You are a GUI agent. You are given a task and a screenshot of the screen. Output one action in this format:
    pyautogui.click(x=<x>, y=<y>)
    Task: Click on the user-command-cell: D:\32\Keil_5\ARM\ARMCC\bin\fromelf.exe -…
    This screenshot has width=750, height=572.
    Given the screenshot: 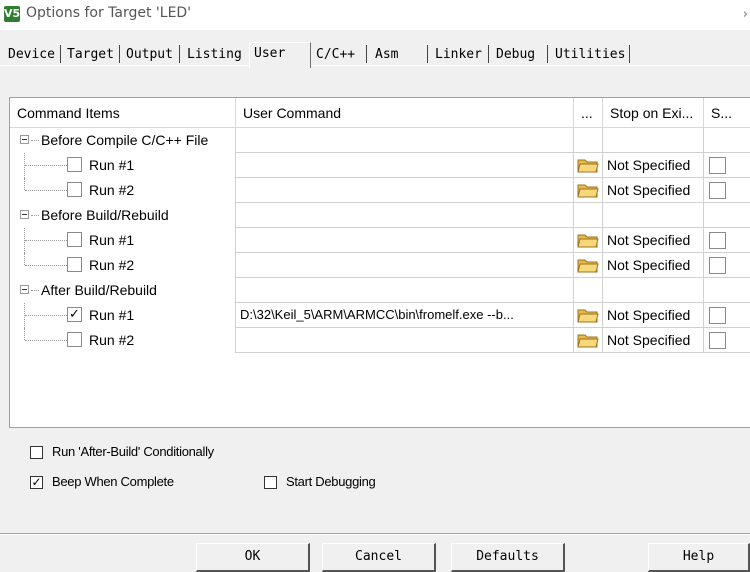 What is the action you would take?
    pyautogui.click(x=405, y=315)
    